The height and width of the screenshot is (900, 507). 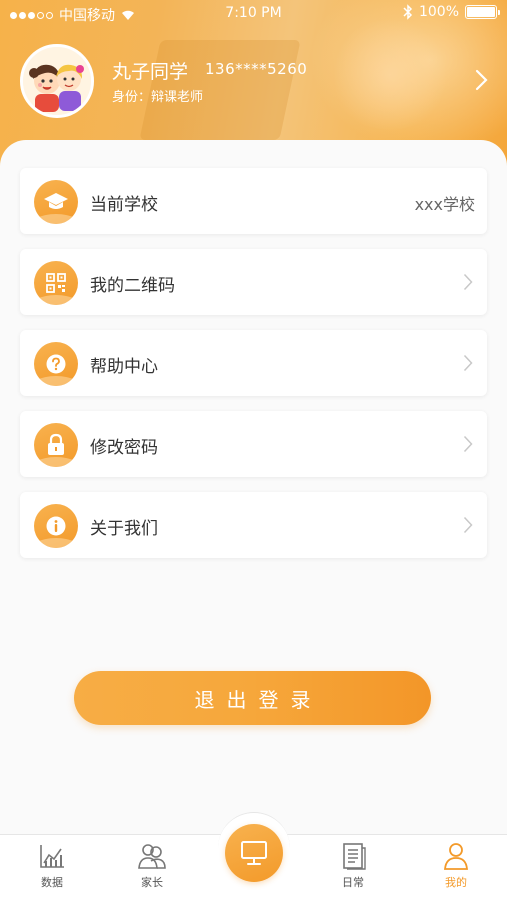 I want to click on tab-center-button, so click(x=254, y=853).